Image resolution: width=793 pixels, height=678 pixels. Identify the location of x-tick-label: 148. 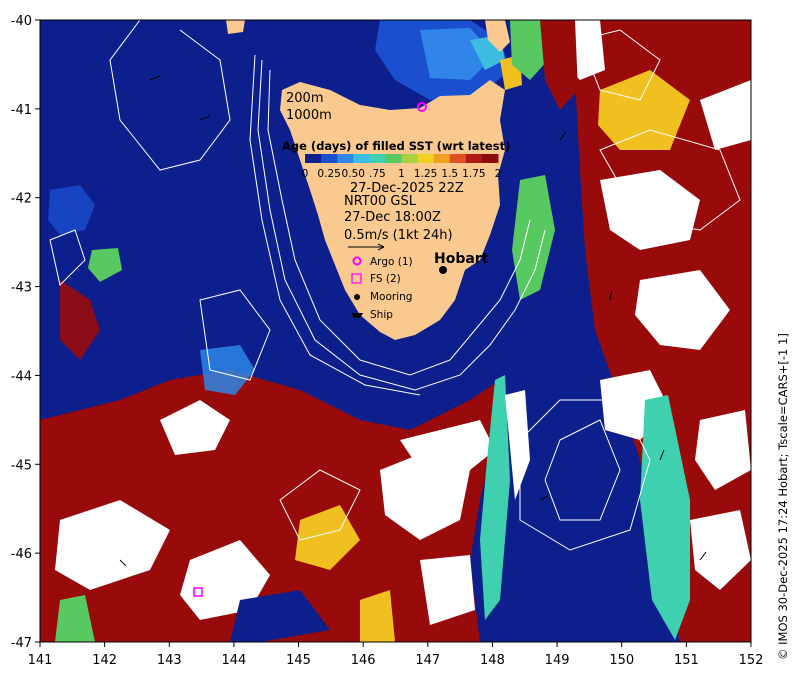
(492, 660).